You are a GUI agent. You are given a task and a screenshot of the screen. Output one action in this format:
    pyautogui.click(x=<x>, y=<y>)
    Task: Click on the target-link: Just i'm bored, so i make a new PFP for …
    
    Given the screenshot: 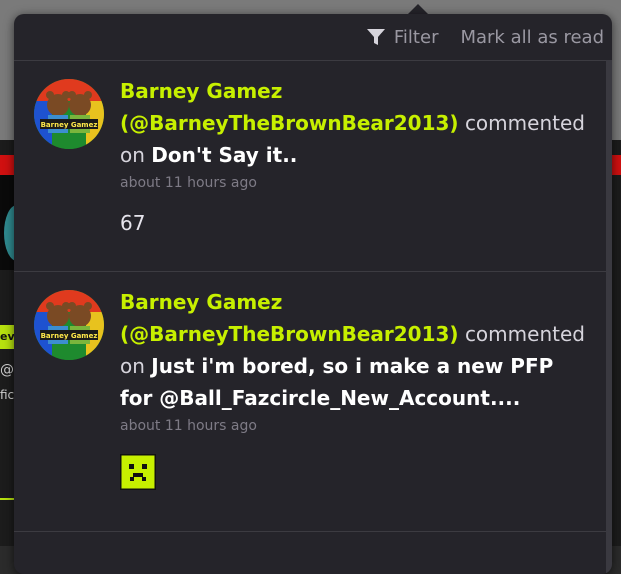 What is the action you would take?
    pyautogui.click(x=336, y=382)
    